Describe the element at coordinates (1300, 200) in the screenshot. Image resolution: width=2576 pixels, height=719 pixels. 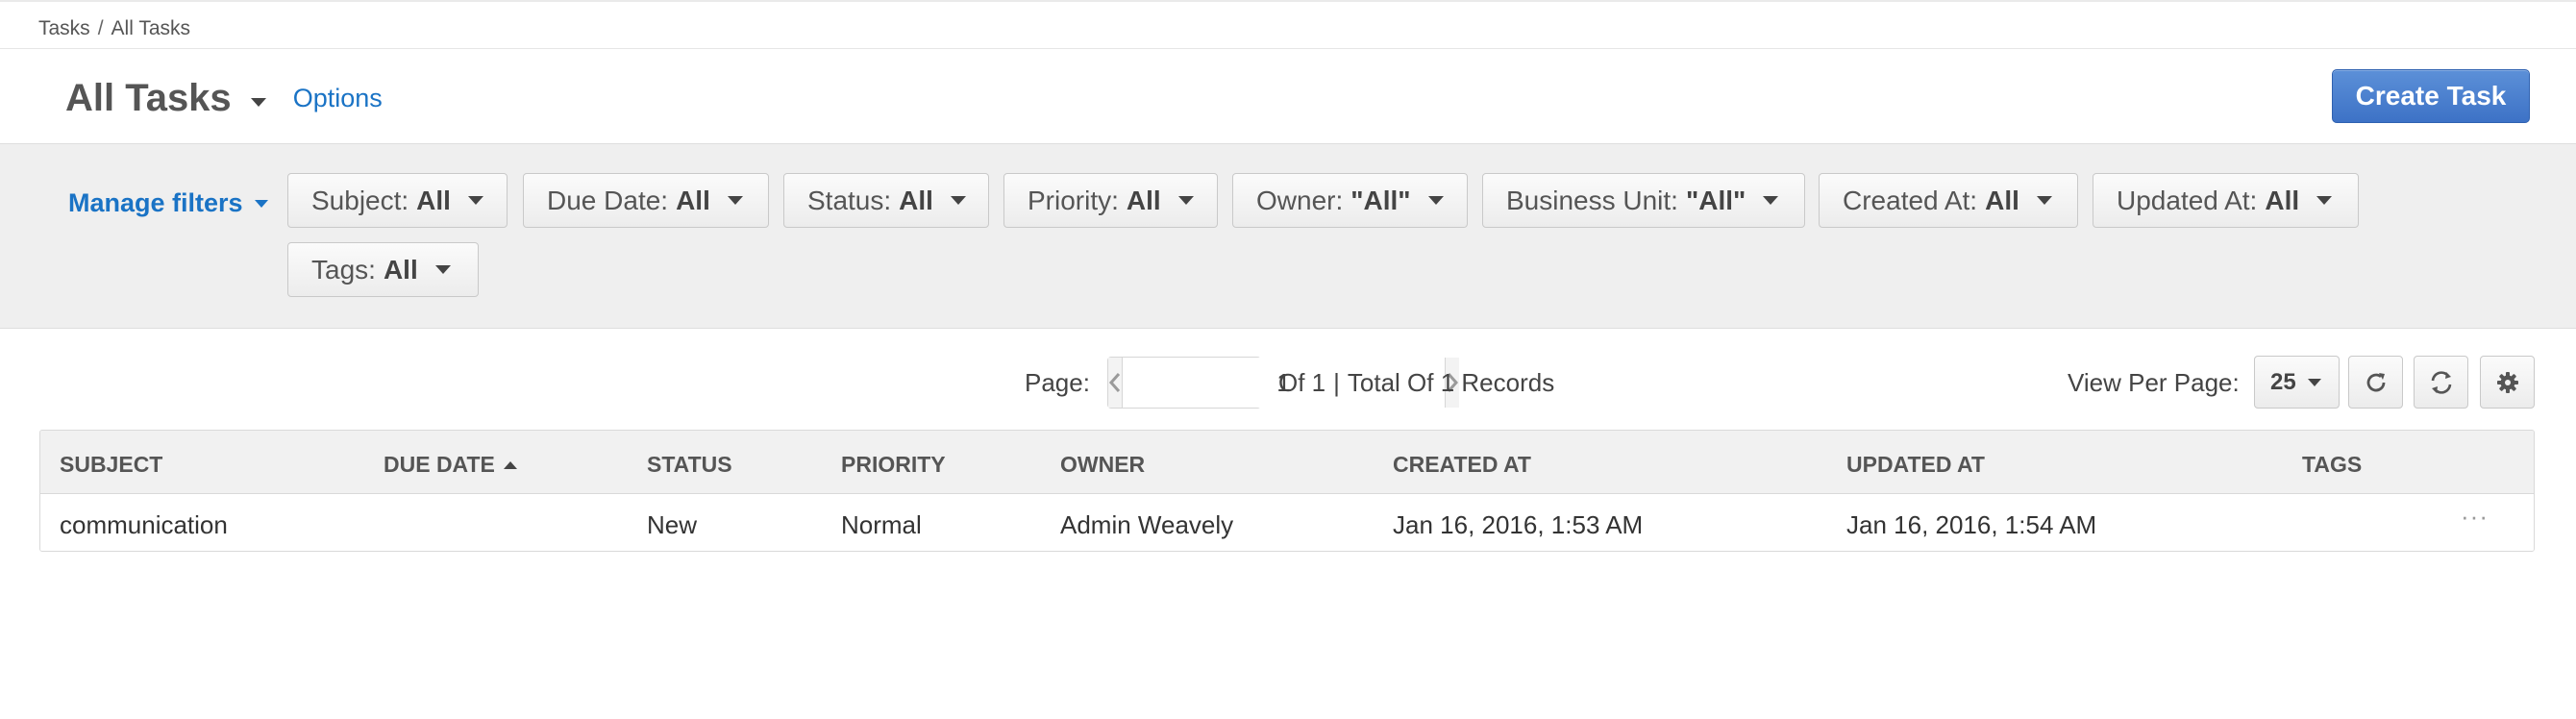
I see `filter-label: Owner:` at that location.